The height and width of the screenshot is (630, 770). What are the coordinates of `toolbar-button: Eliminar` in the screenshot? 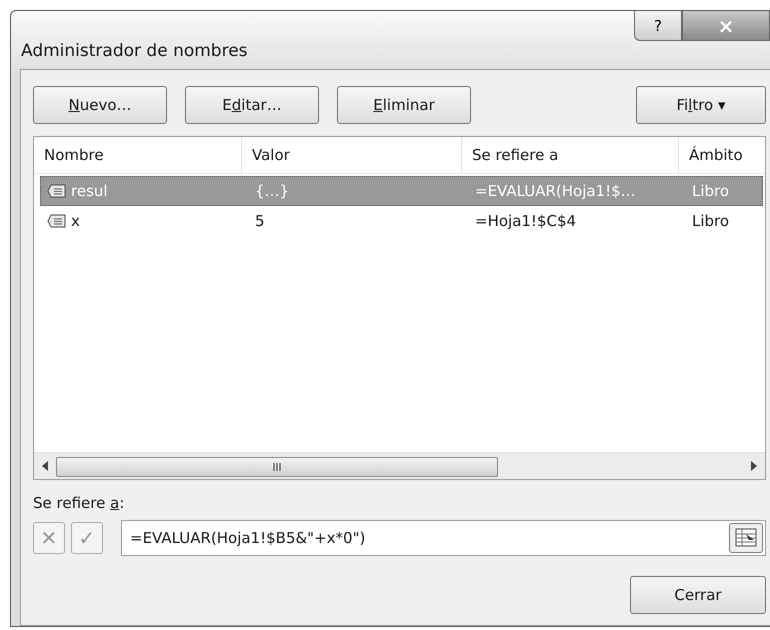 It's located at (404, 105).